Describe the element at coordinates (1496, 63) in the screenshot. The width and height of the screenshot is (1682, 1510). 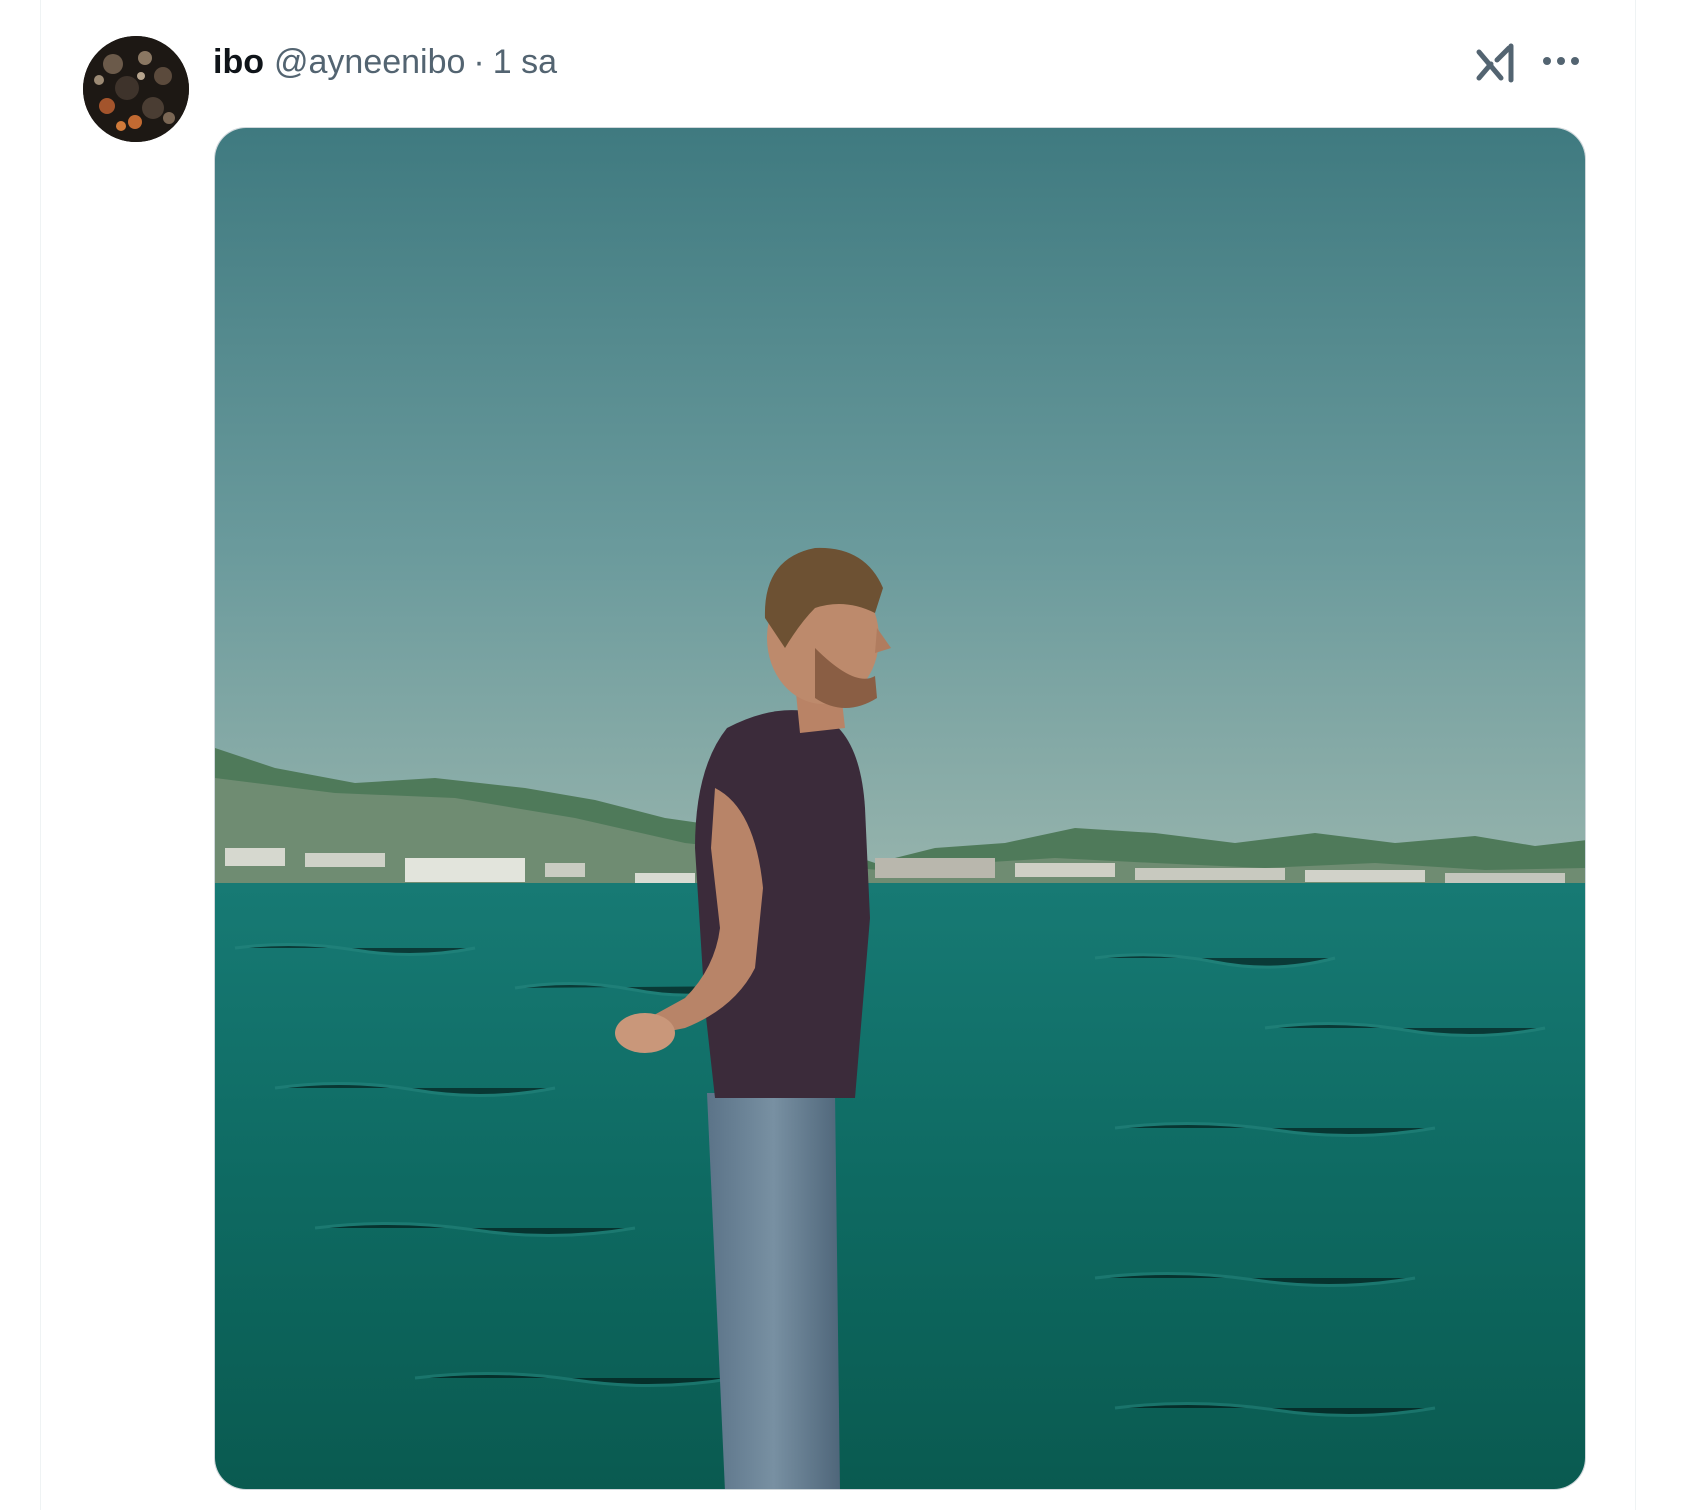
I see `grok-icon` at that location.